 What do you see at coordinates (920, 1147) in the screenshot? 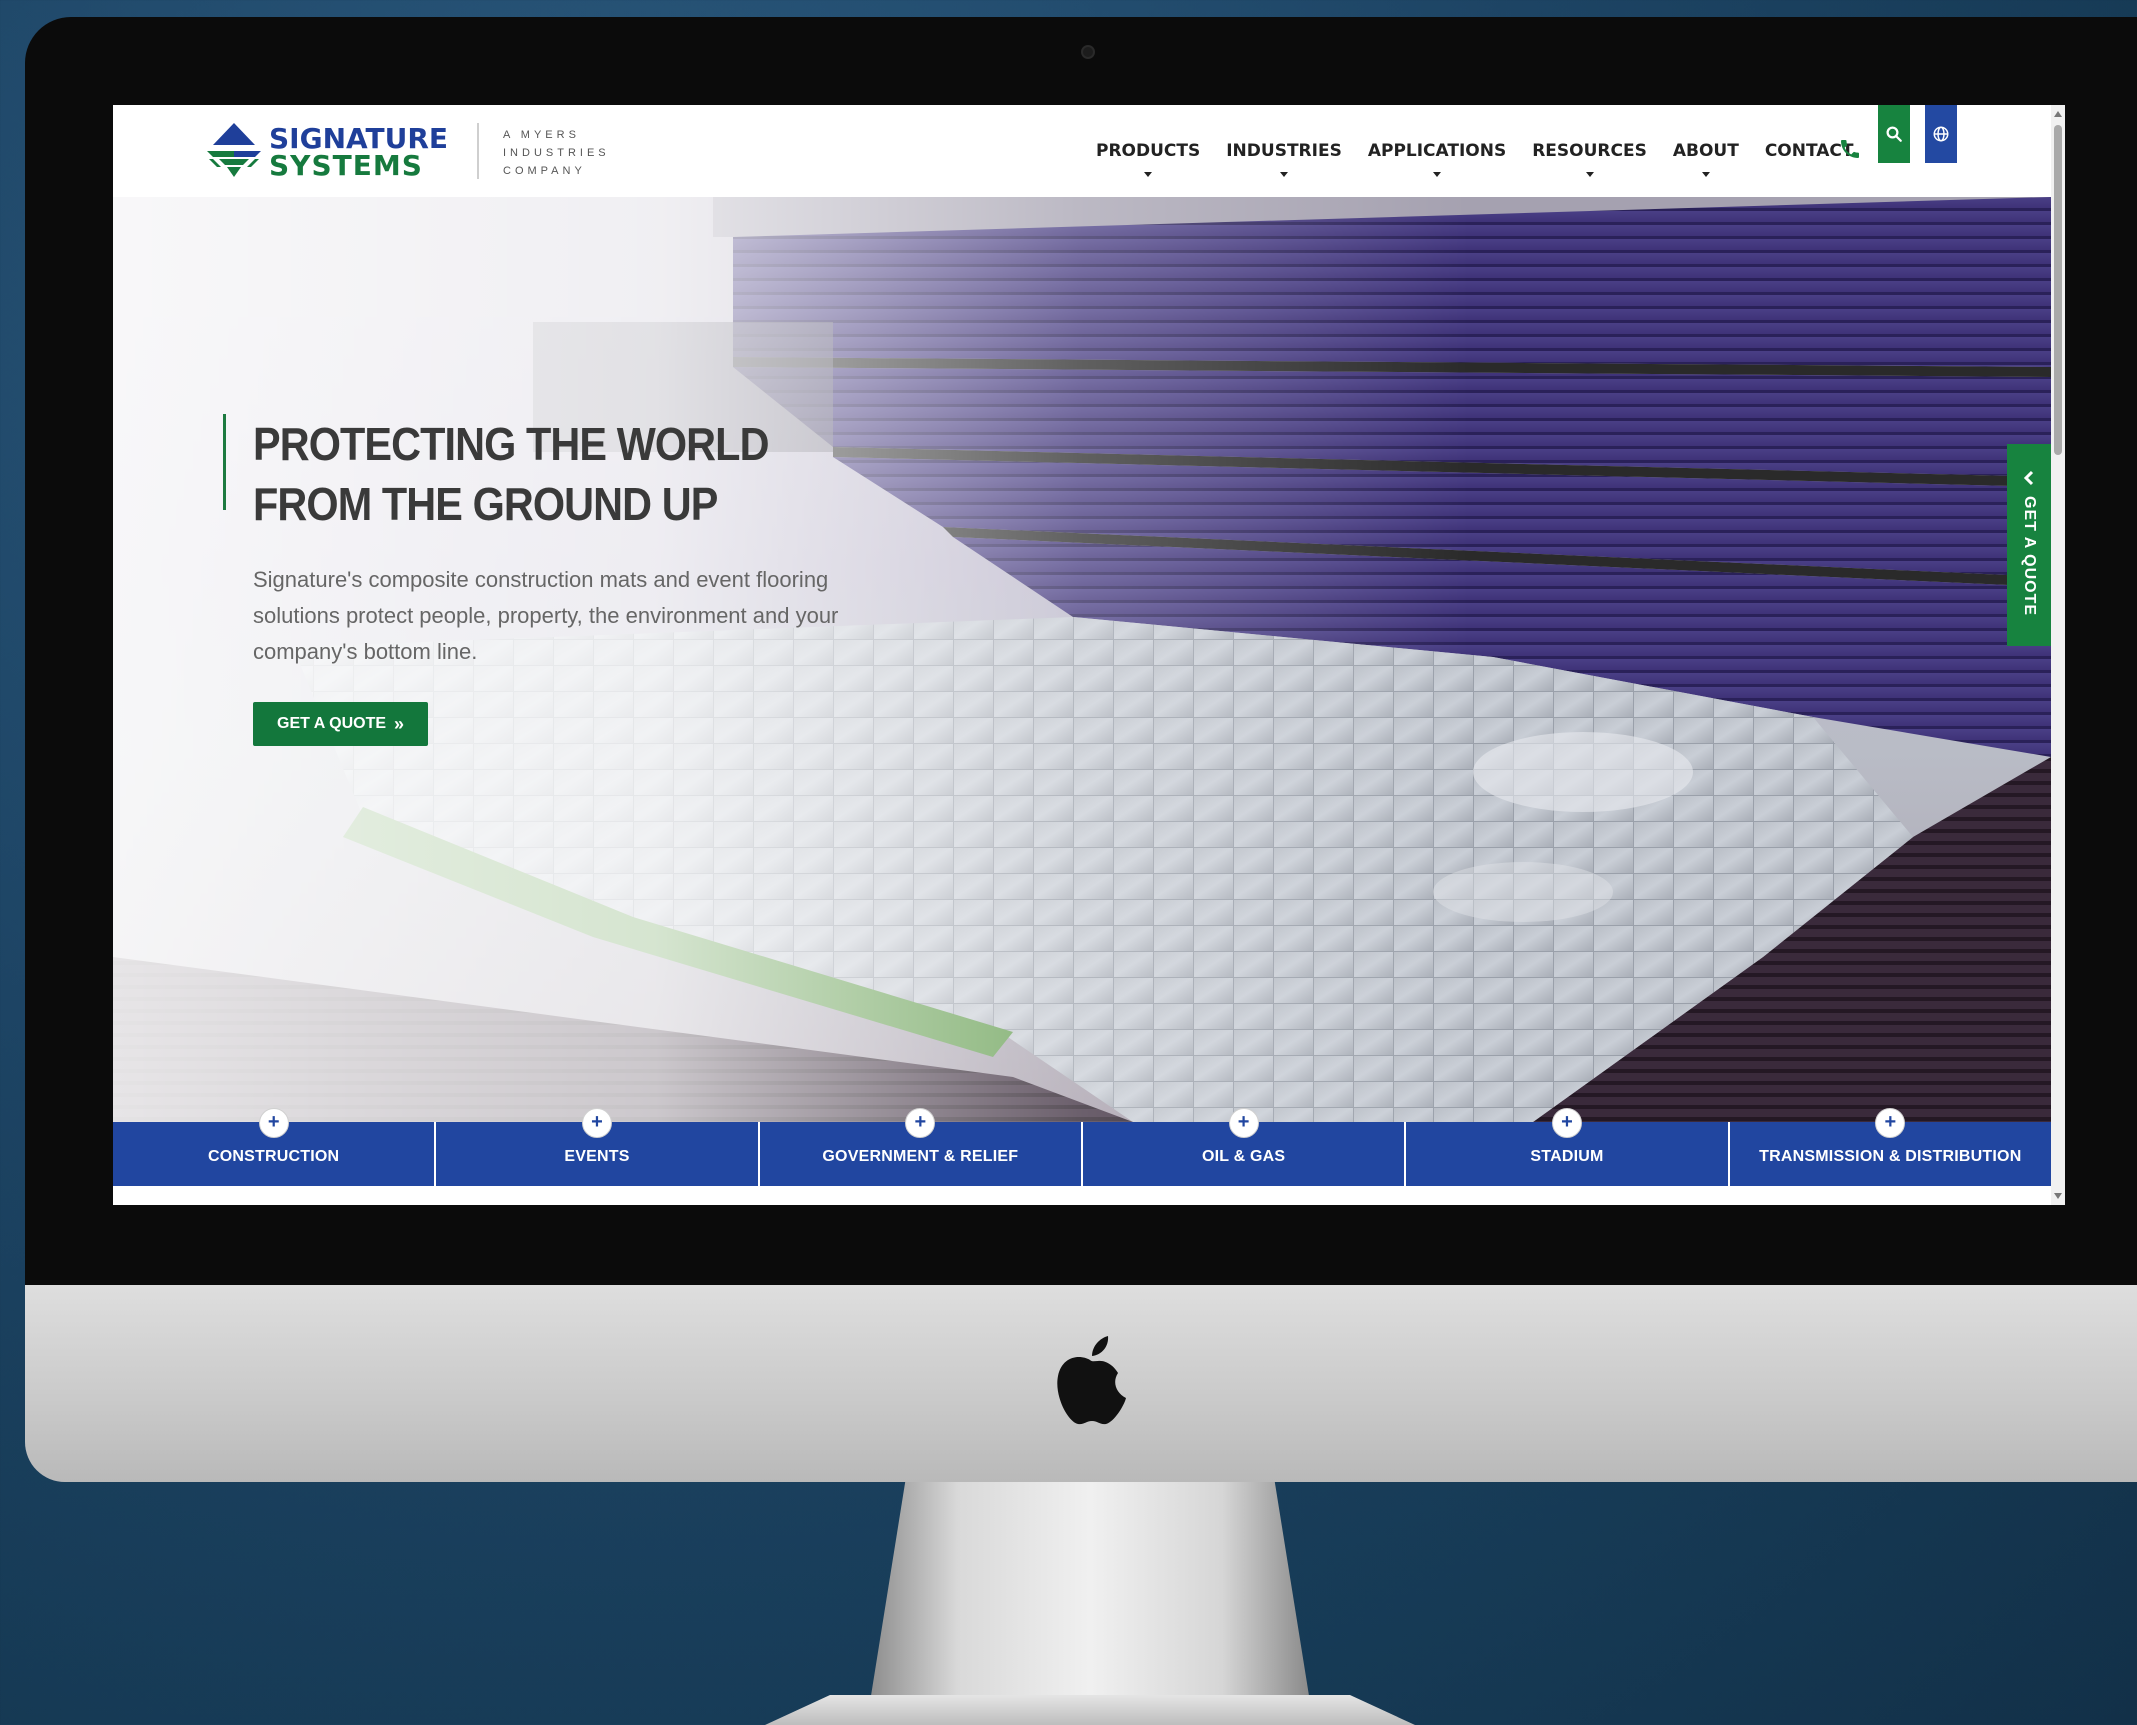
I see `industry-government-relief: + GOVERNMENT & RELIEF` at bounding box center [920, 1147].